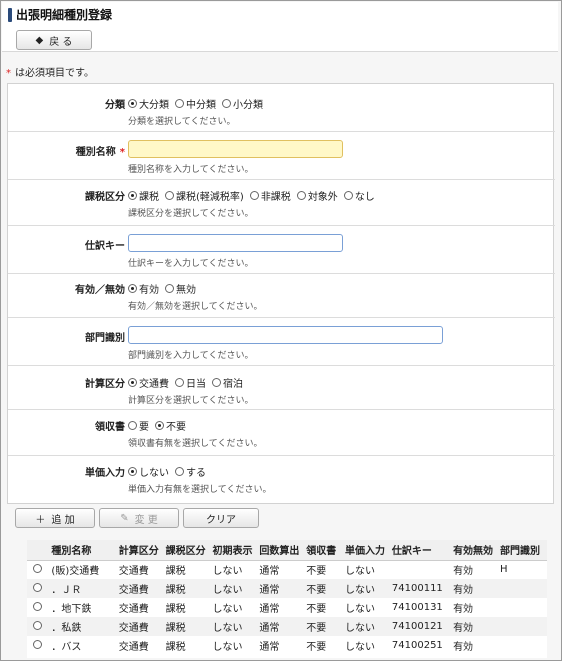  Describe the element at coordinates (287, 645) in the screenshot. I see `table-row: ．バス 交通費 課税 しない 通常 不要 しない 74100251 有効` at that location.